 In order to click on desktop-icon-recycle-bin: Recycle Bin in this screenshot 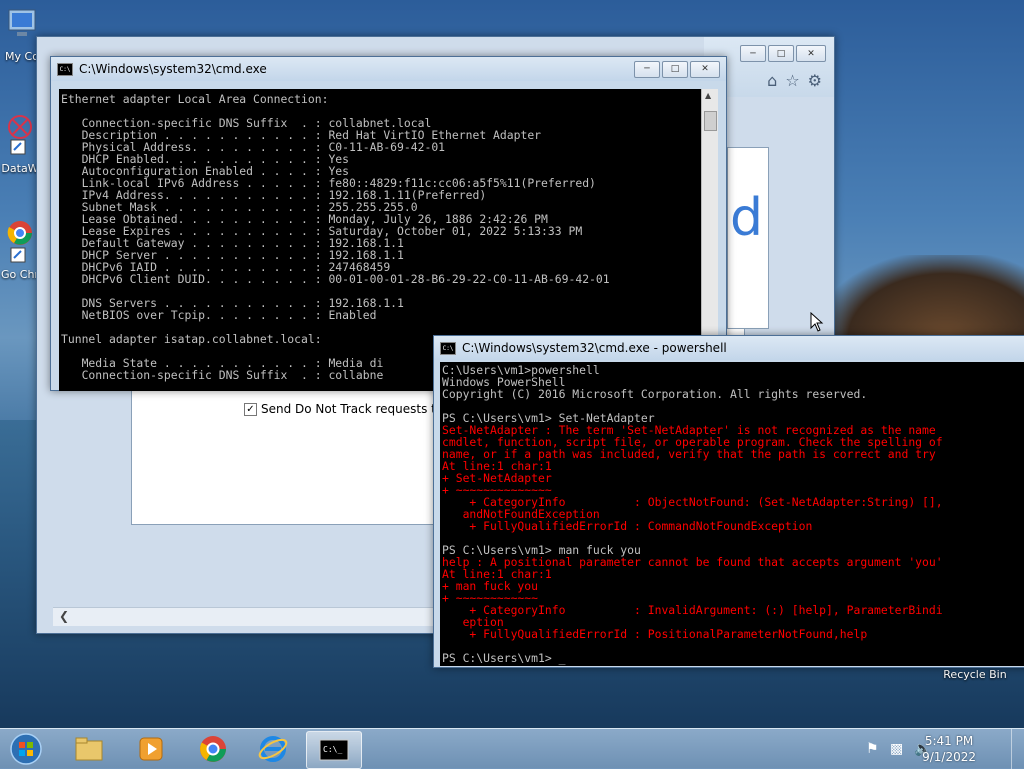, I will do `click(975, 674)`.